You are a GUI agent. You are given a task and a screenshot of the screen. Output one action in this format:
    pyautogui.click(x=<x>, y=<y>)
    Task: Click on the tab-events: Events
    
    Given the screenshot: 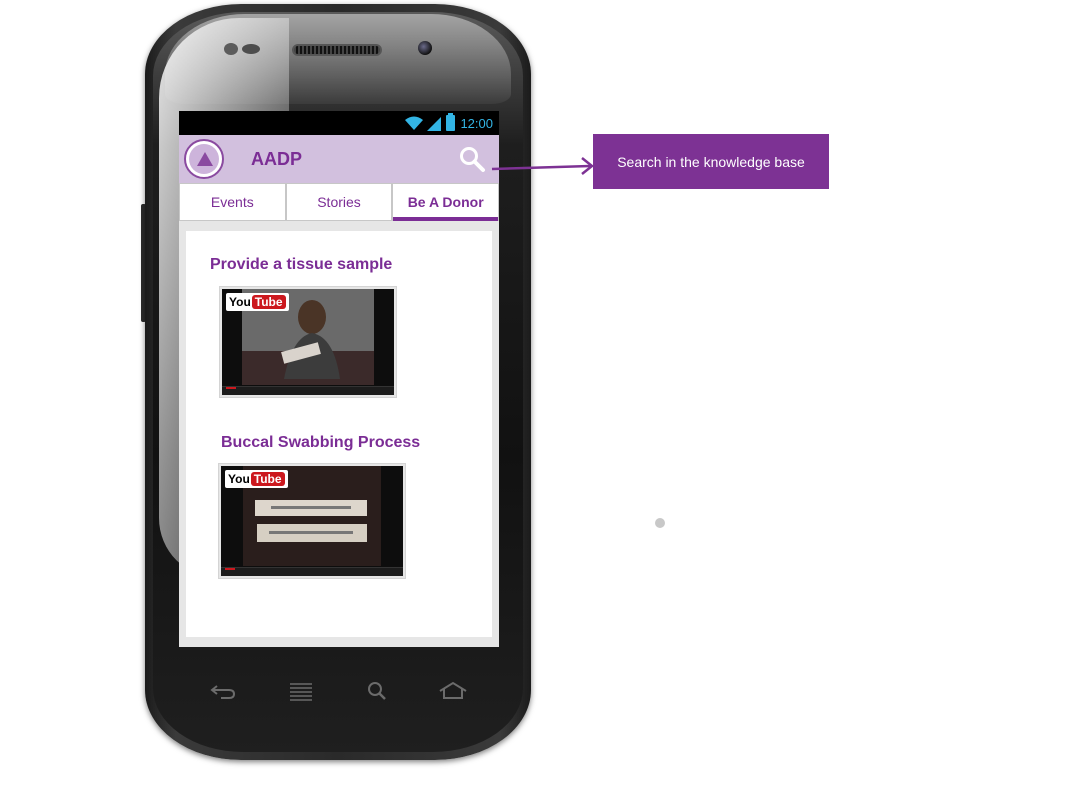 What is the action you would take?
    pyautogui.click(x=232, y=202)
    